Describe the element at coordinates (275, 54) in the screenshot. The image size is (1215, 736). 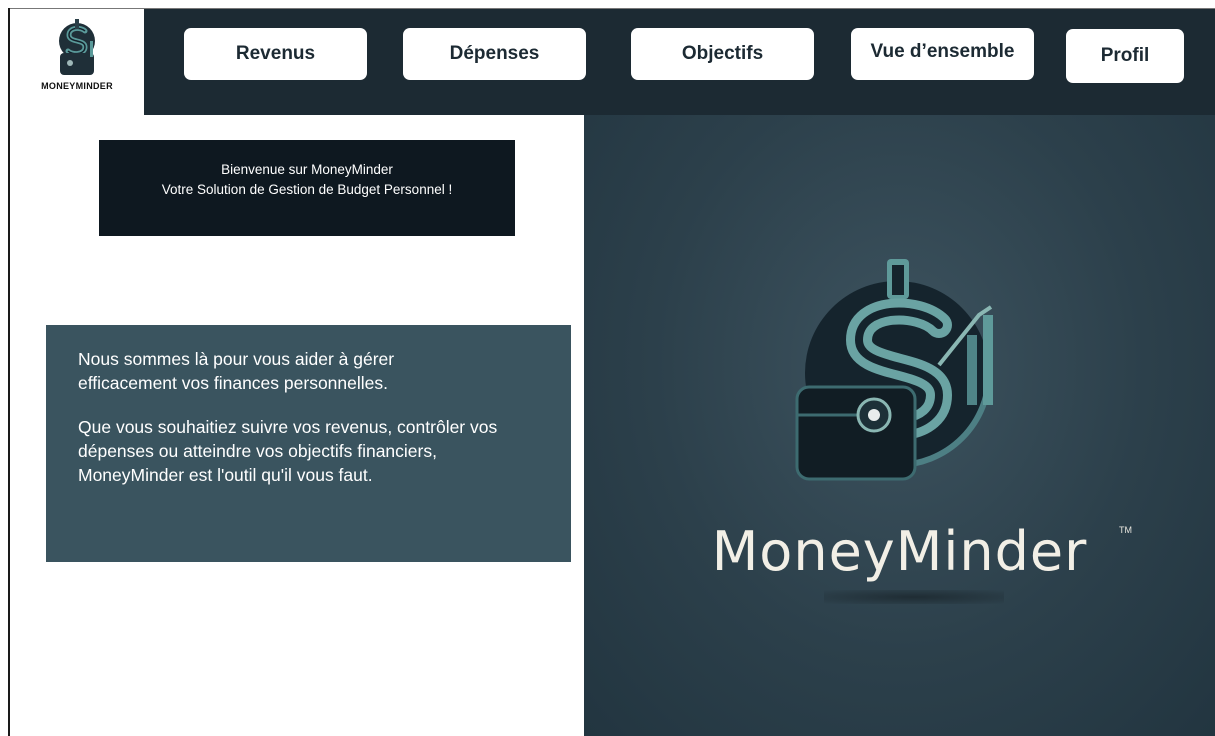
I see `nav-revenus-button: Revenus` at that location.